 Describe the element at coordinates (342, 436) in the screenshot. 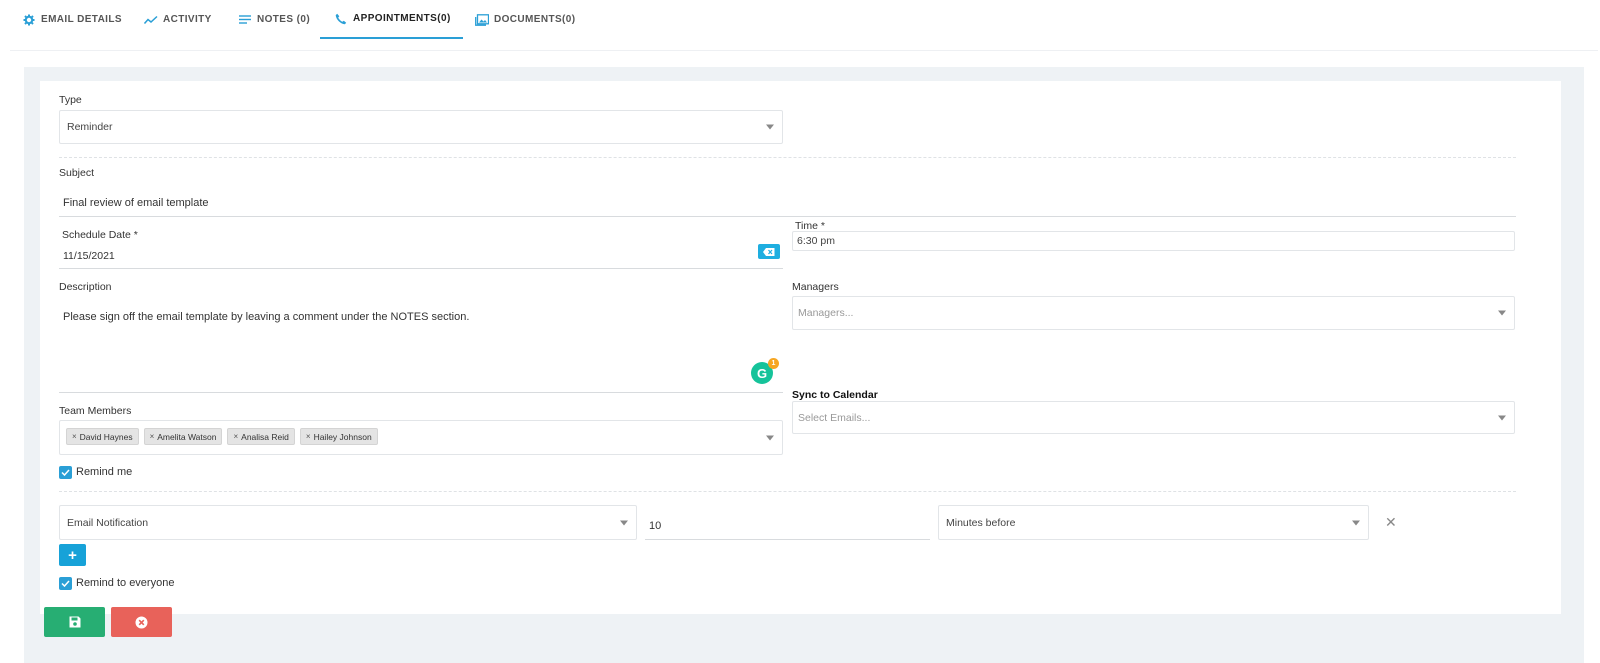

I see `chip-label: Hailey Johnson` at that location.